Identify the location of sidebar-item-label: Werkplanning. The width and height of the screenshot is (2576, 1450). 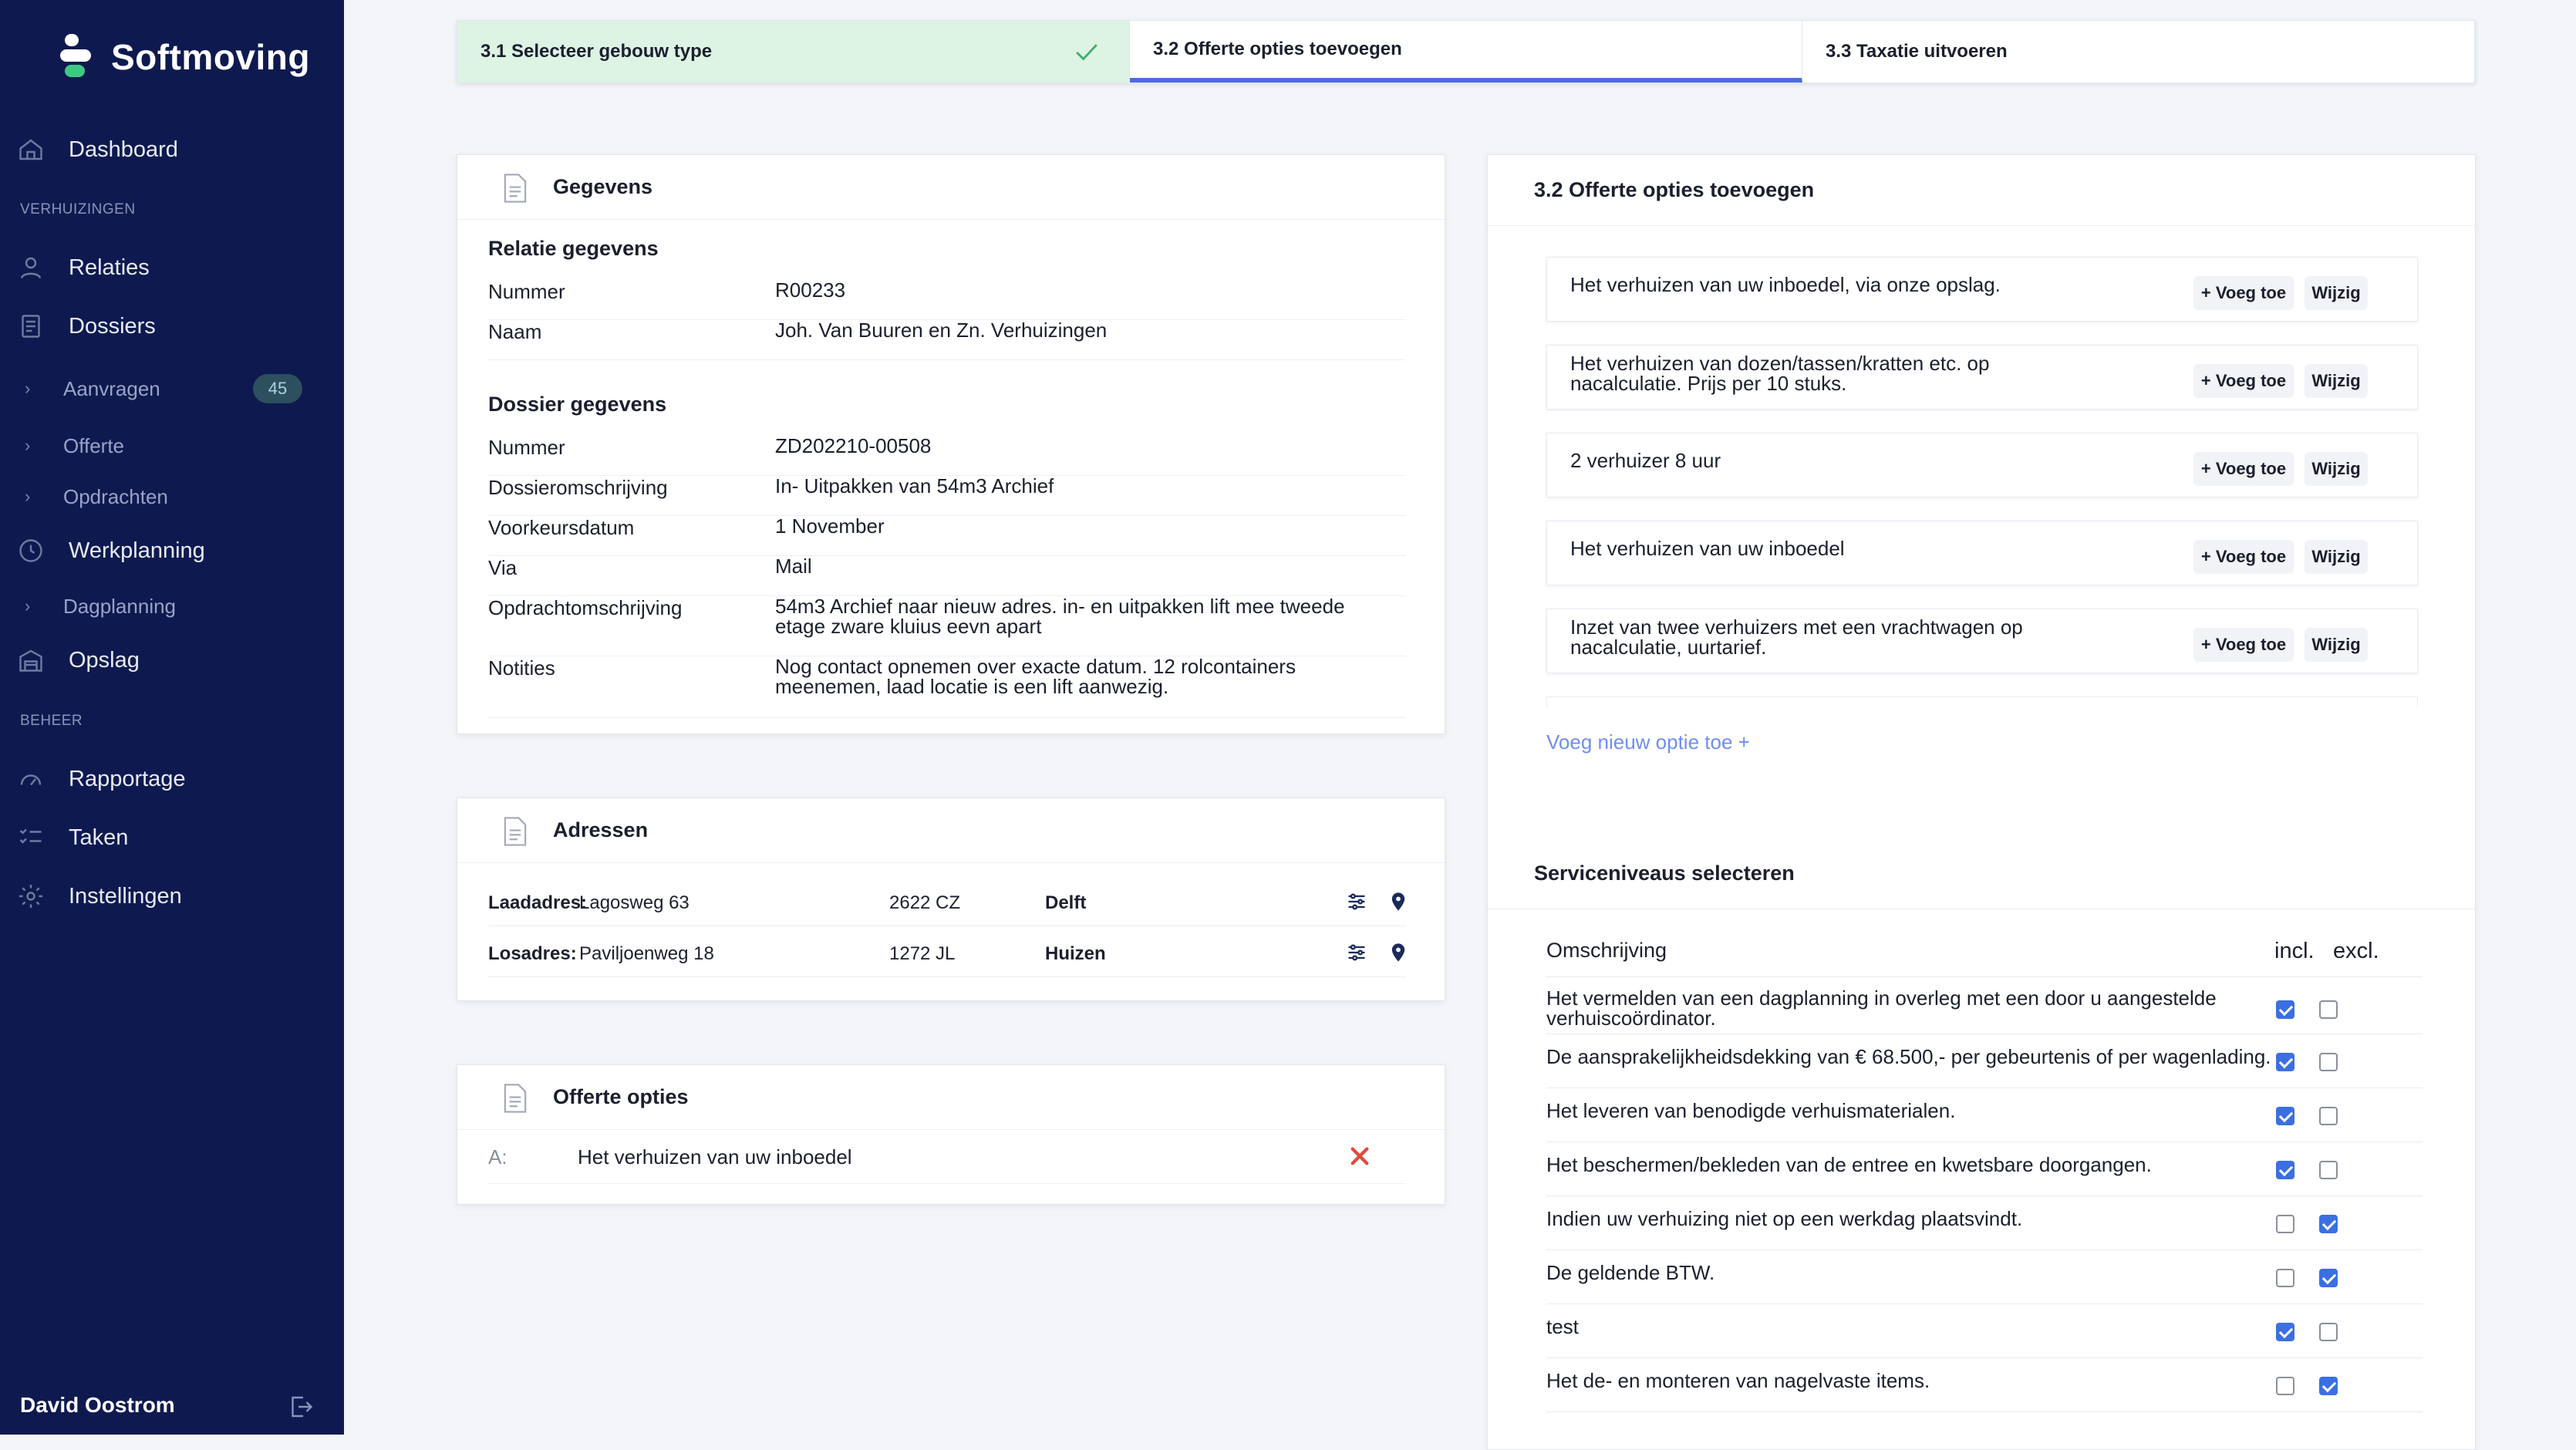
(137, 550).